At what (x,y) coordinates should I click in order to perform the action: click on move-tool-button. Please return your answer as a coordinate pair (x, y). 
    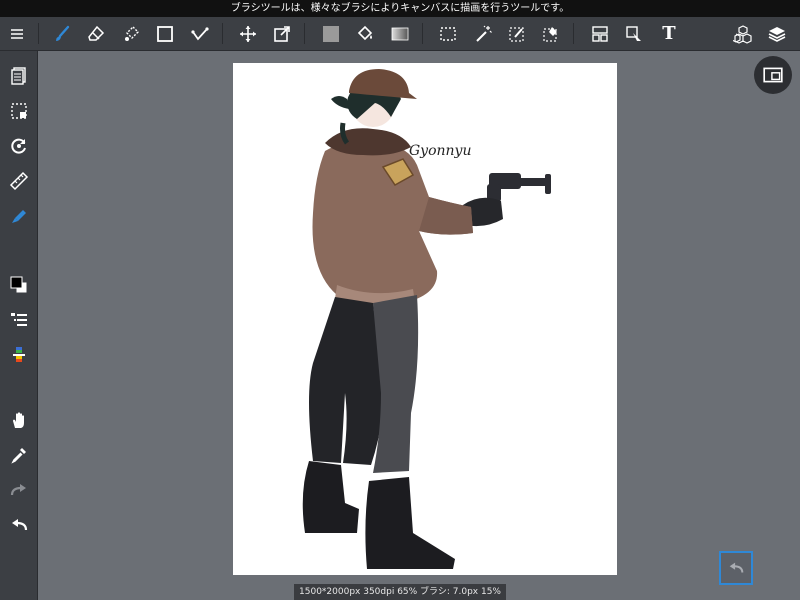
    Looking at the image, I should click on (248, 33).